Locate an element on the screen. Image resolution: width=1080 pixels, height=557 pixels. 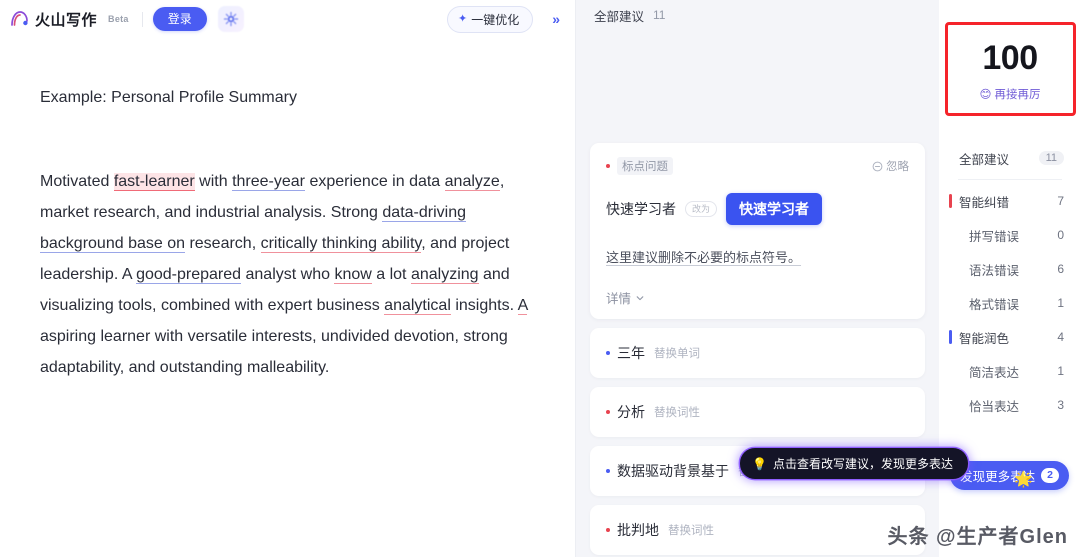
list-item: 三年 替换单词 is located at coordinates (757, 353).